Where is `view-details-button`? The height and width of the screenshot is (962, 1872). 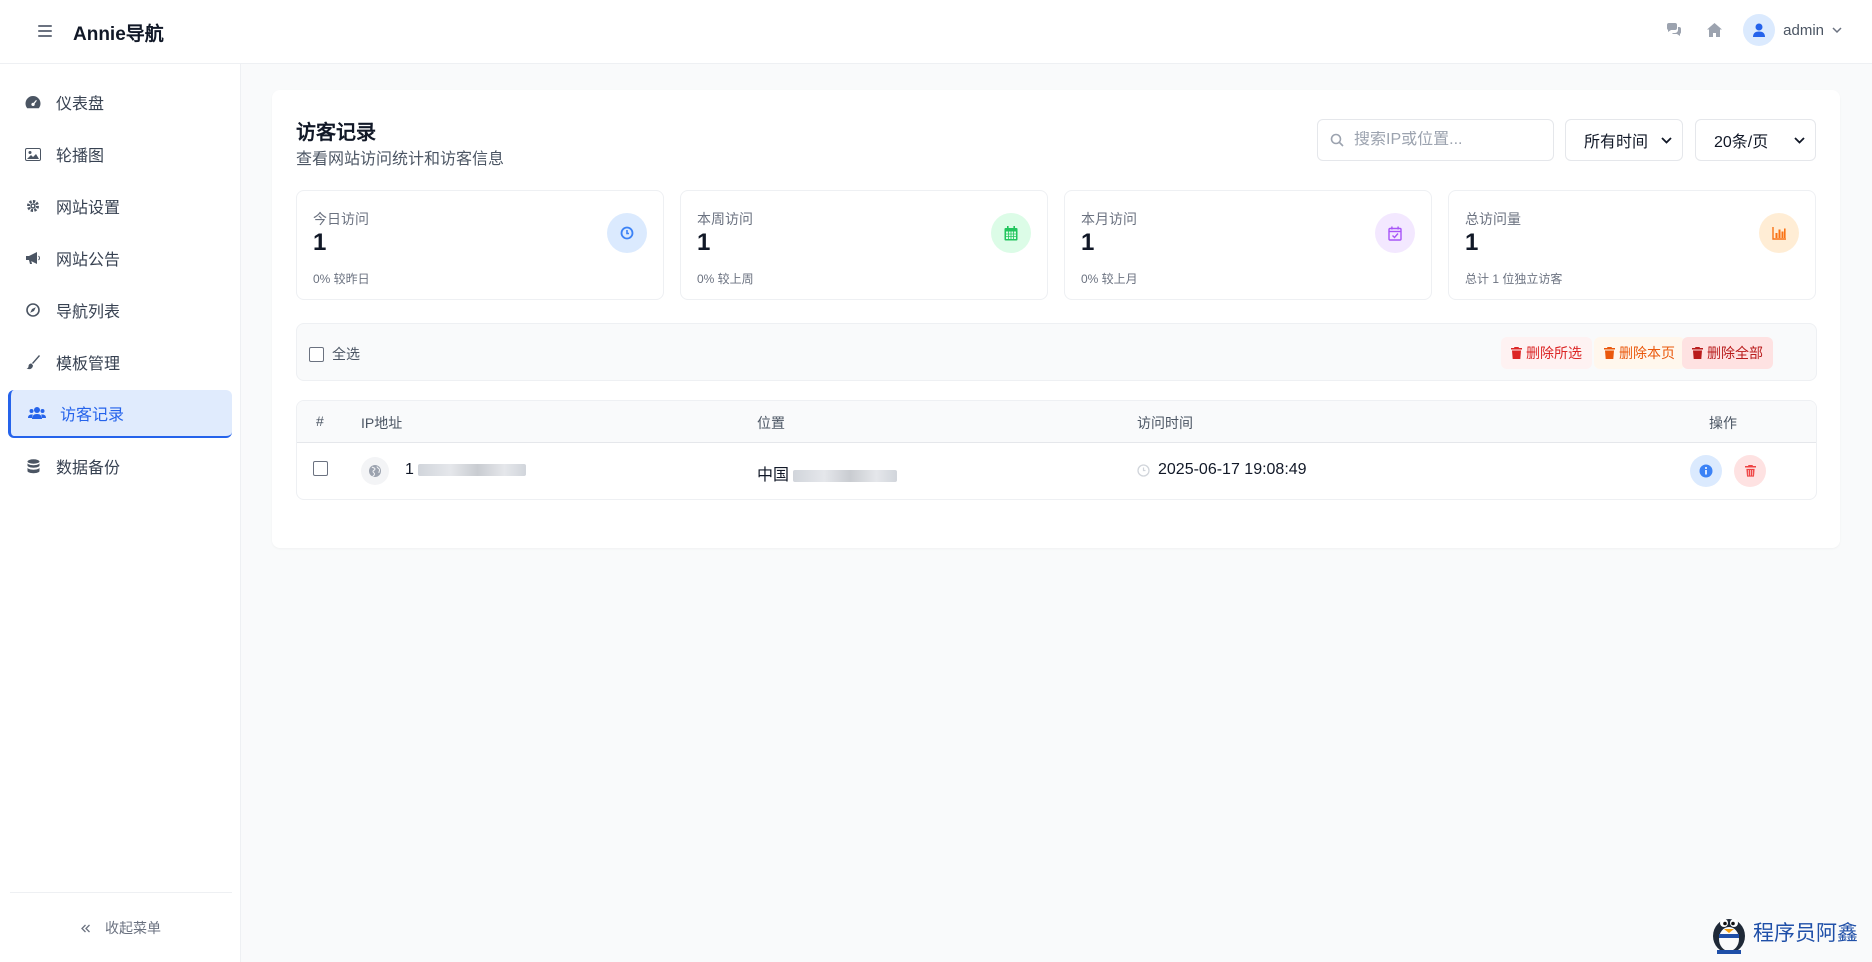 view-details-button is located at coordinates (1706, 471).